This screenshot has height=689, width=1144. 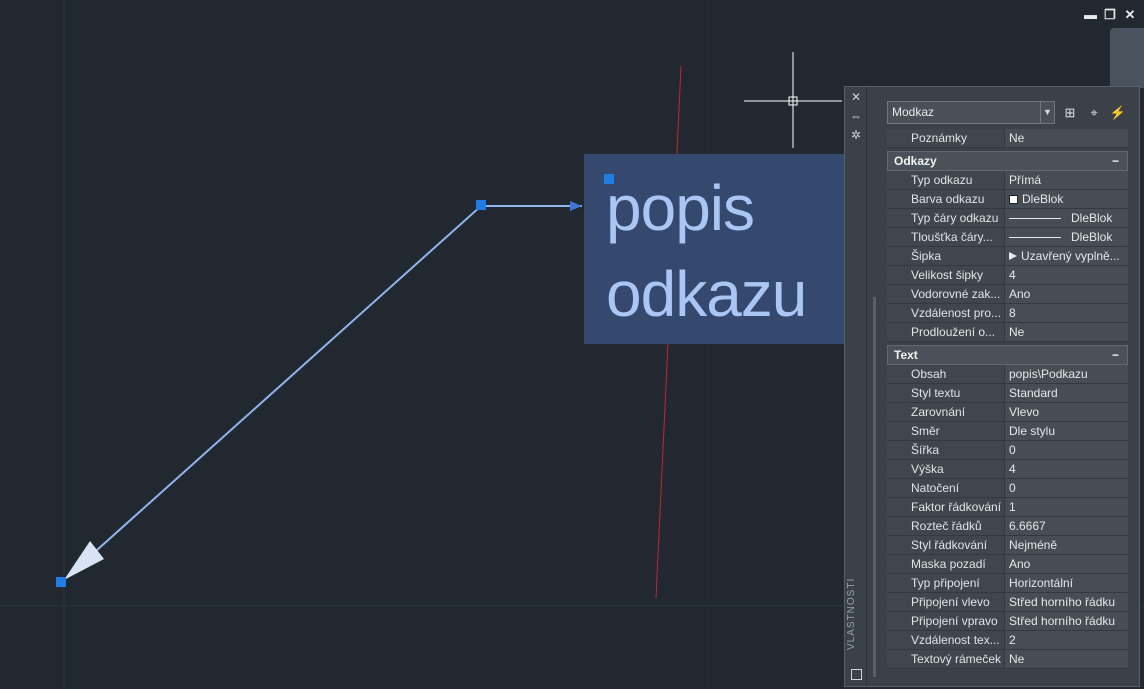 I want to click on property-row: Rozteč řádků 6.6667, so click(x=1007, y=526).